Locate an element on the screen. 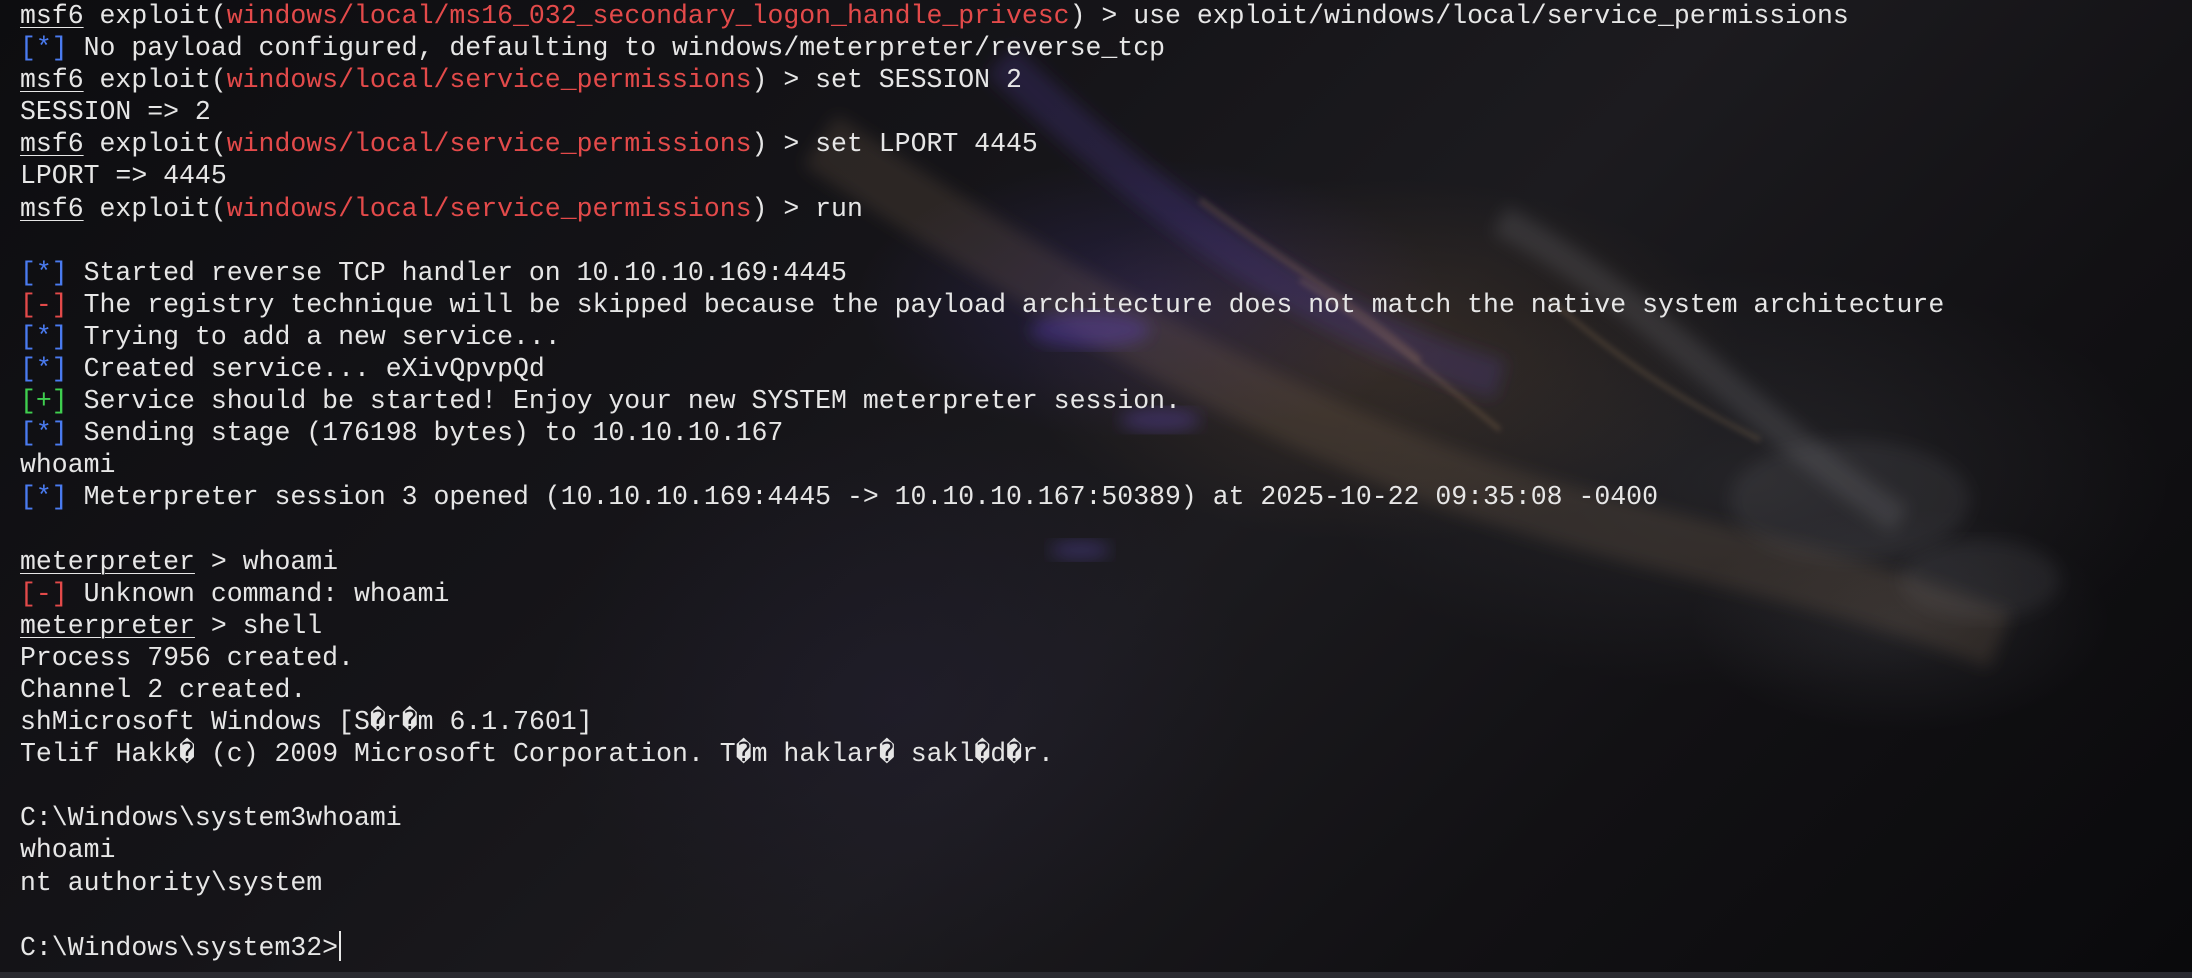 The image size is (2192, 978). status-success-tag: [+] is located at coordinates (44, 401).